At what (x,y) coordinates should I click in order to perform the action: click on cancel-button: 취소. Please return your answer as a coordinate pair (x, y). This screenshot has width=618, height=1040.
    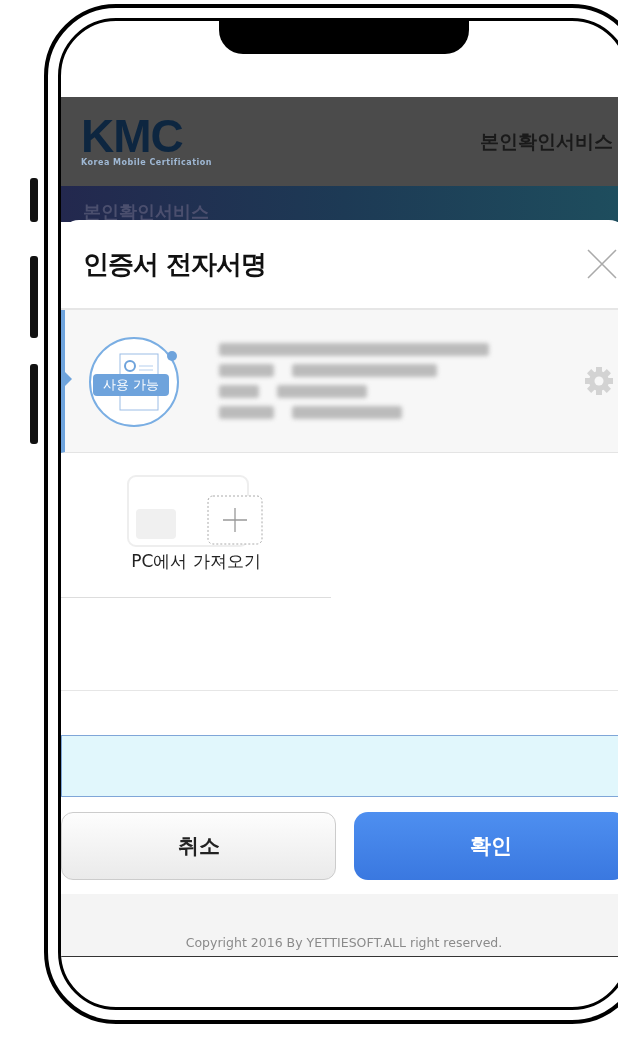
    Looking at the image, I should click on (198, 846).